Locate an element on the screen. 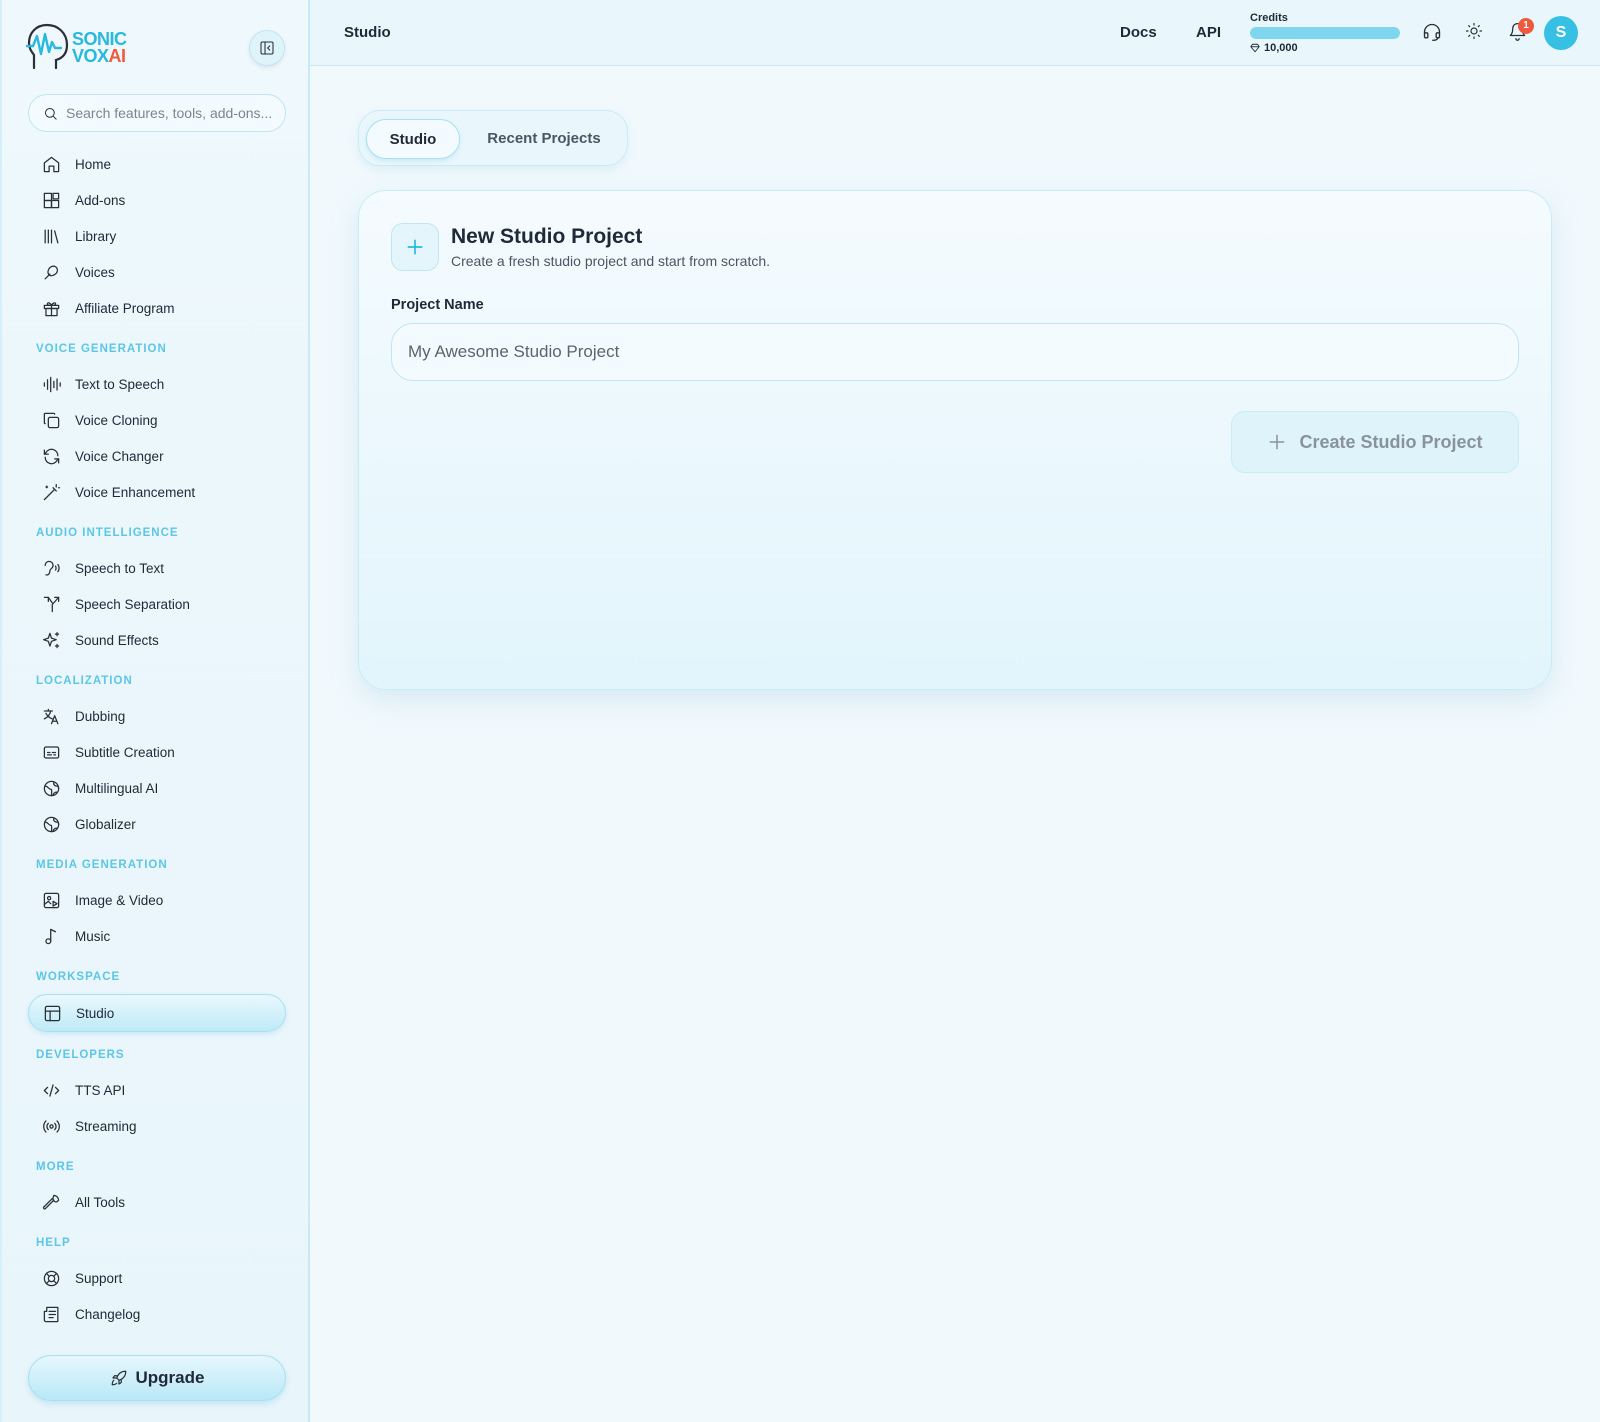 The image size is (1600, 1422). sidebar-item-label: Add-ons is located at coordinates (100, 200).